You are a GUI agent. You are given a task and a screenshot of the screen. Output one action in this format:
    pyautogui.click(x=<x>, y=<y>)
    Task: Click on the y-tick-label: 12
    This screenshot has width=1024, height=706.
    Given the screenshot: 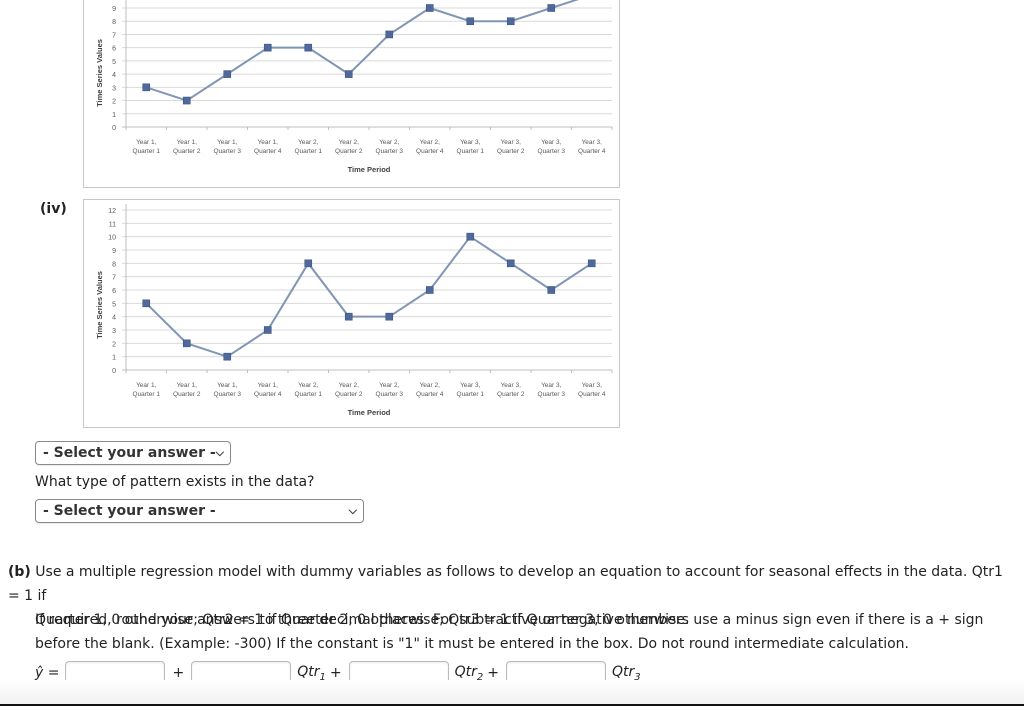 What is the action you would take?
    pyautogui.click(x=112, y=211)
    